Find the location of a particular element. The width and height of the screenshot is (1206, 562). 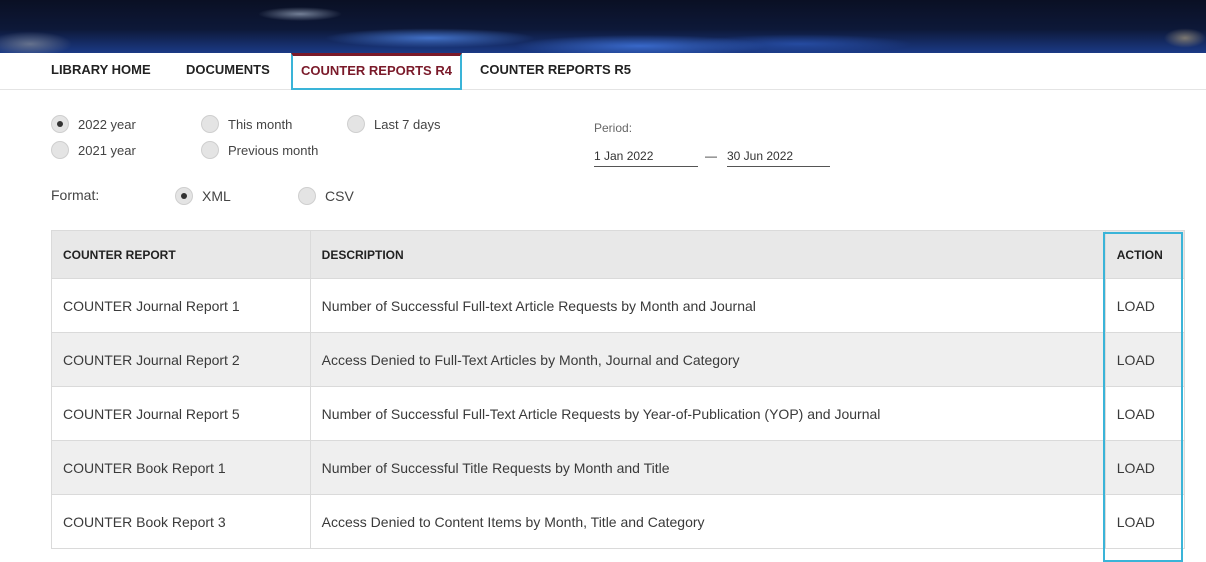

radio-this-month: This month is located at coordinates (246, 124).